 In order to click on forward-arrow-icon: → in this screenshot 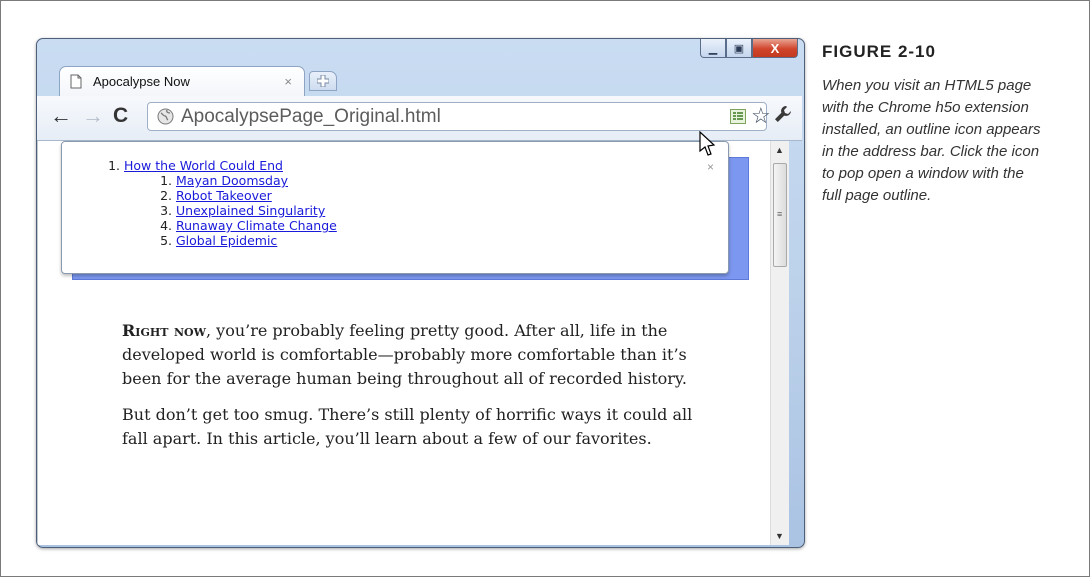, I will do `click(93, 116)`.